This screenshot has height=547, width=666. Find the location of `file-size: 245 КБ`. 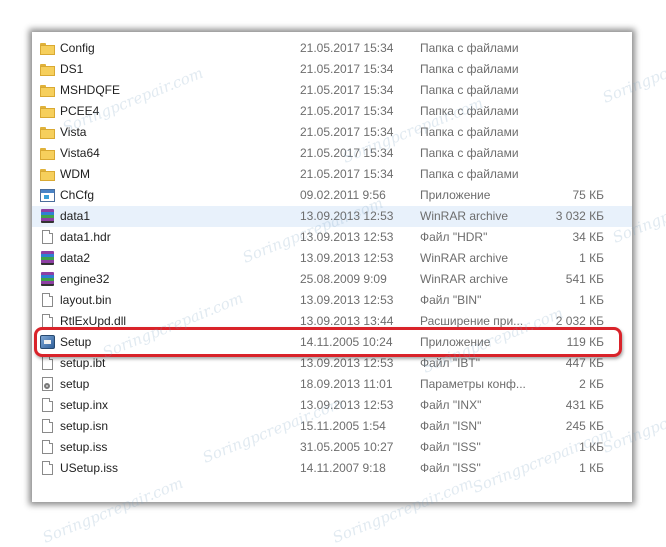

file-size: 245 КБ is located at coordinates (584, 426).